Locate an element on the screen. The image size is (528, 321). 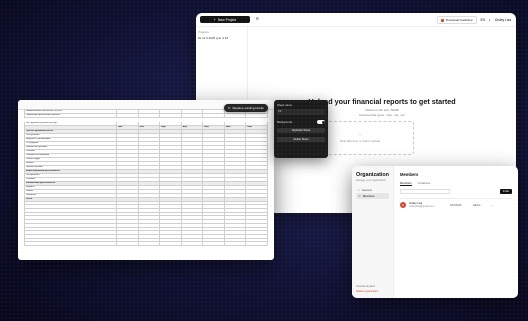
language-selector: EN is located at coordinates (483, 20).